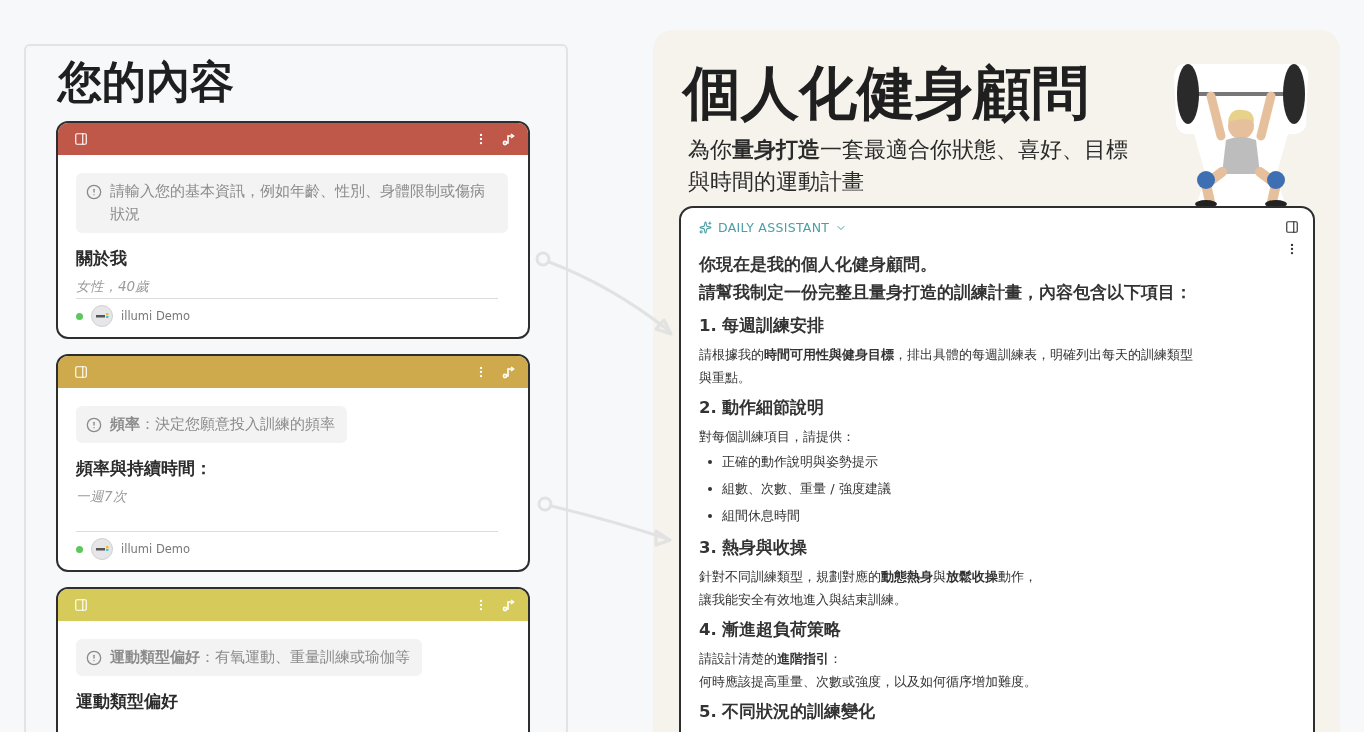 The height and width of the screenshot is (732, 1364). Describe the element at coordinates (1292, 227) in the screenshot. I see `panel-icon` at that location.